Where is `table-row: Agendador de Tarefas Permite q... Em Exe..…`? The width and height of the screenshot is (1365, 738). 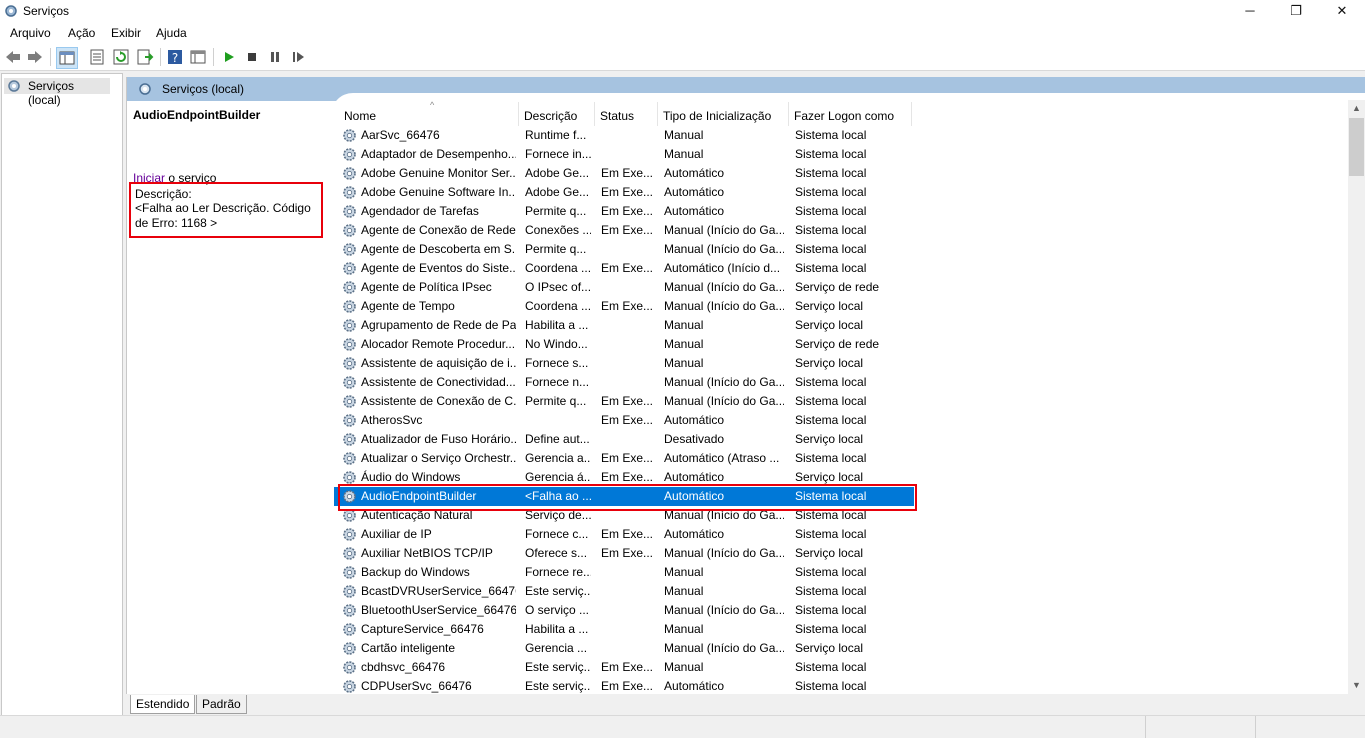
table-row: Agendador de Tarefas Permite q... Em Exe..… is located at coordinates (624, 211).